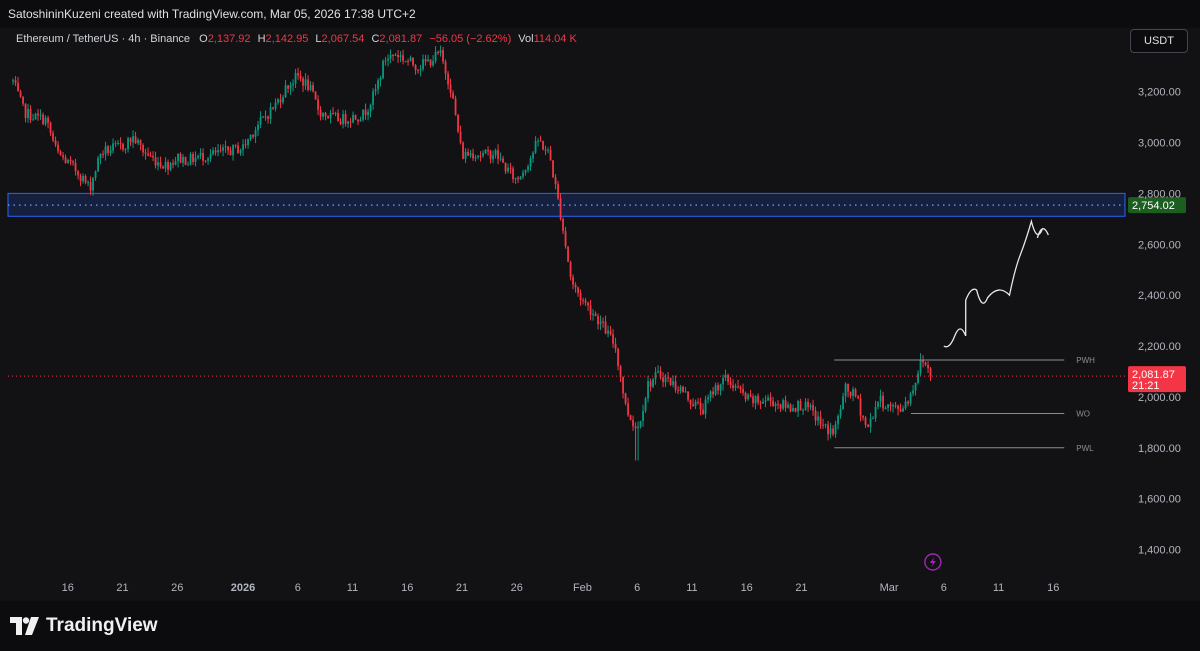 This screenshot has width=1200, height=651. I want to click on y-tick-label: 2,800.00, so click(1159, 194).